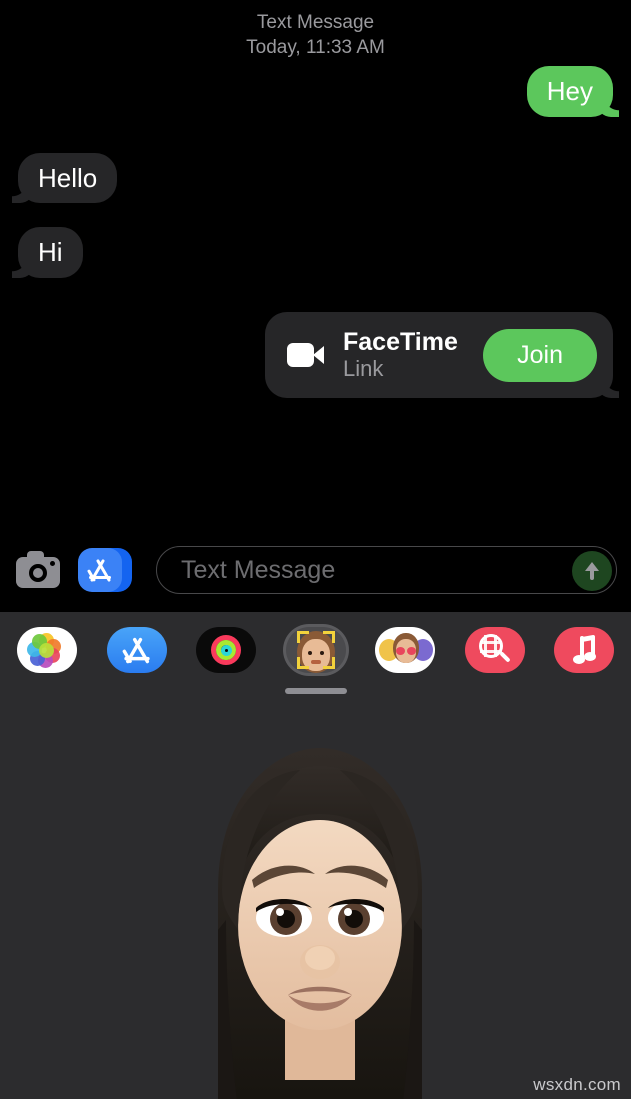 This screenshot has width=631, height=1099. I want to click on camera-icon, so click(38, 570).